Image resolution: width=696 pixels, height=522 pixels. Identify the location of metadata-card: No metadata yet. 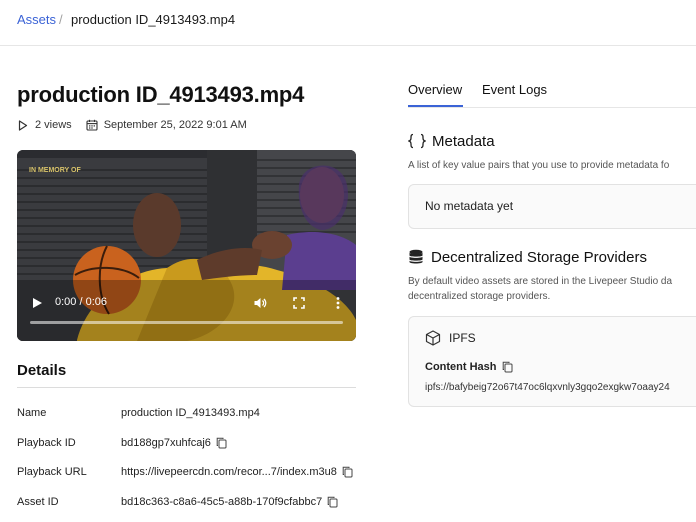
(552, 206).